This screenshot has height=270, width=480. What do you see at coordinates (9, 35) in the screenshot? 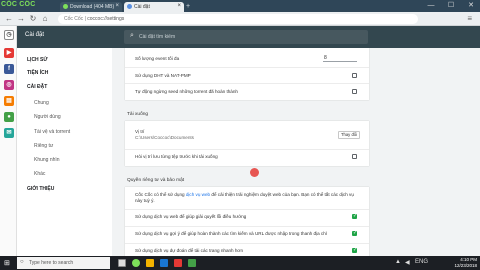
I see `clock-icon: ◷` at bounding box center [9, 35].